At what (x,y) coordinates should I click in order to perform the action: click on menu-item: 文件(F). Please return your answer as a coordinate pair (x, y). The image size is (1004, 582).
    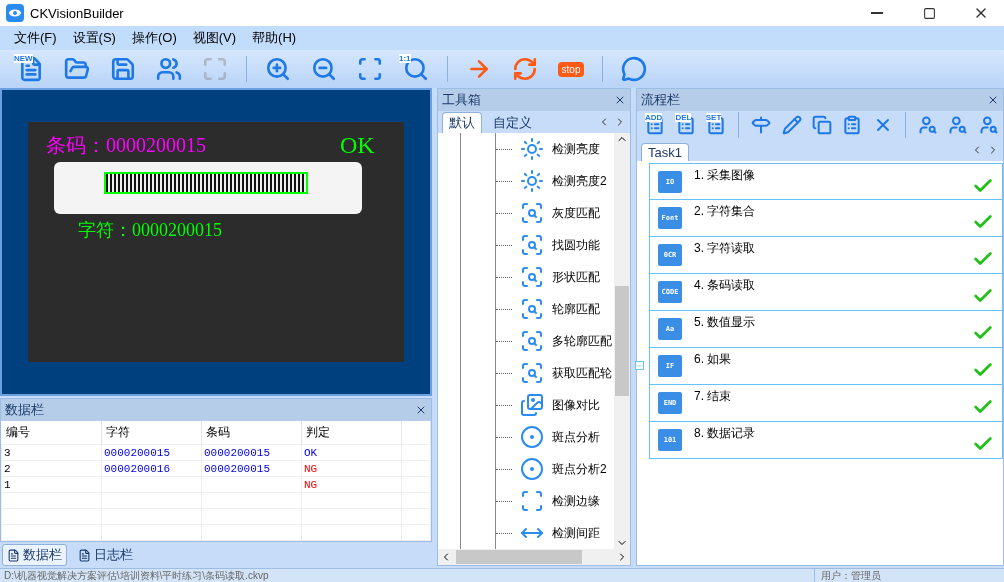
    Looking at the image, I should click on (35, 38).